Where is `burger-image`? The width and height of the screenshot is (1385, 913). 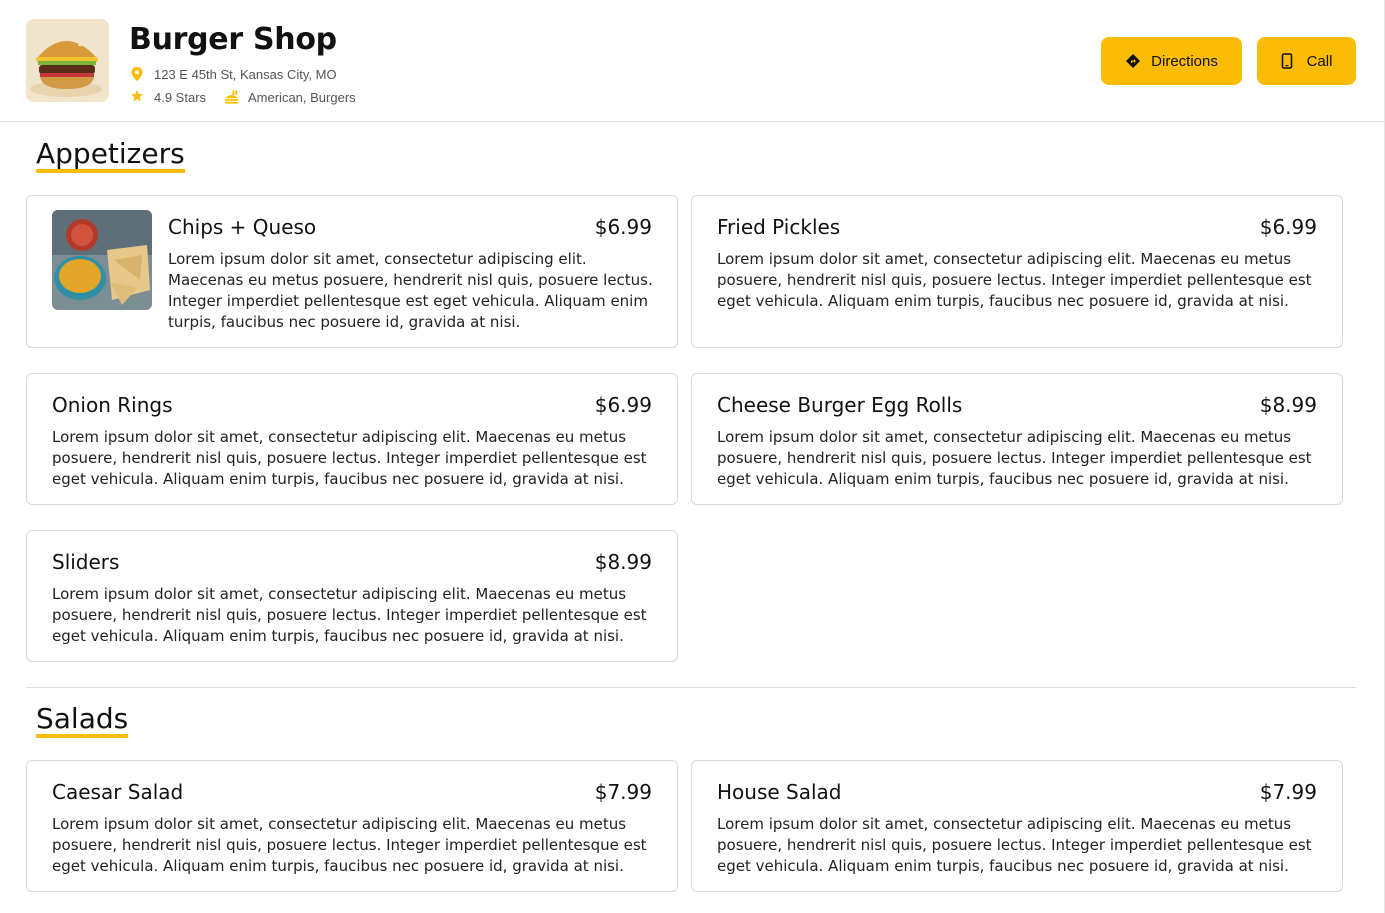
burger-image is located at coordinates (67, 60).